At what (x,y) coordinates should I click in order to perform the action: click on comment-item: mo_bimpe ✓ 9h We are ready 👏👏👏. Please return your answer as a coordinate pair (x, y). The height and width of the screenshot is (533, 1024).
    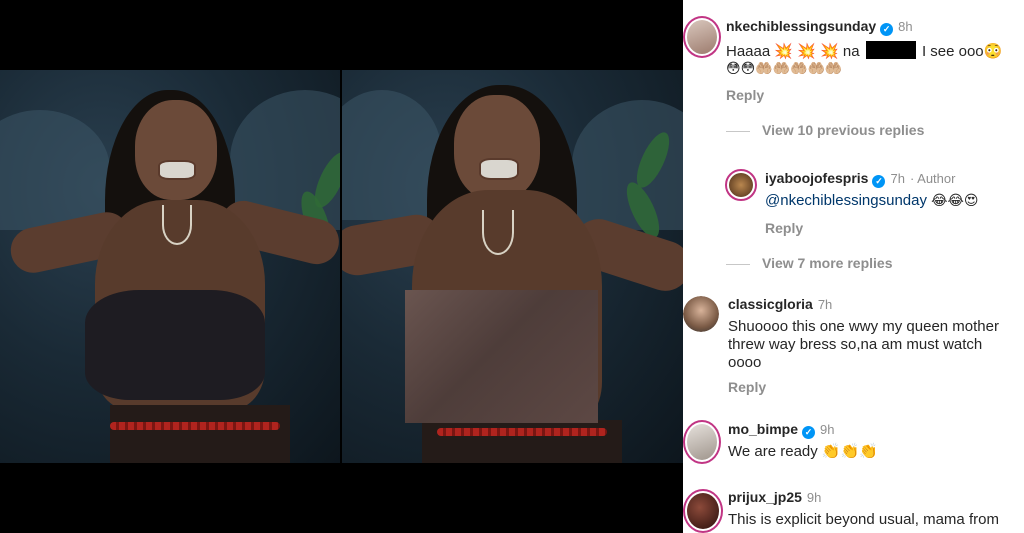
    Looking at the image, I should click on (853, 445).